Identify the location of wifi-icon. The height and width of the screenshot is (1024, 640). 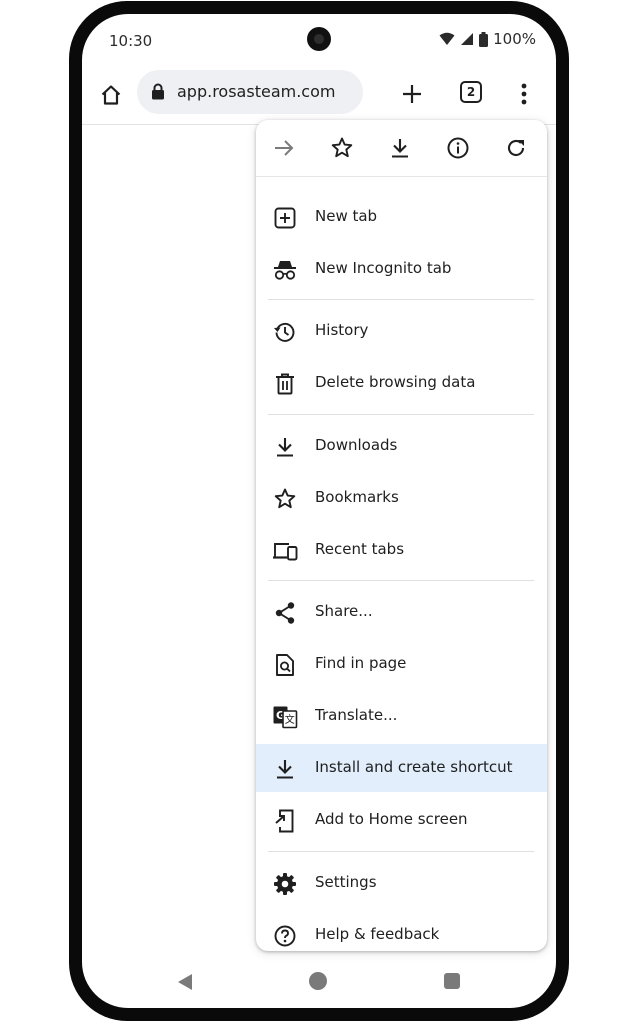
(447, 38).